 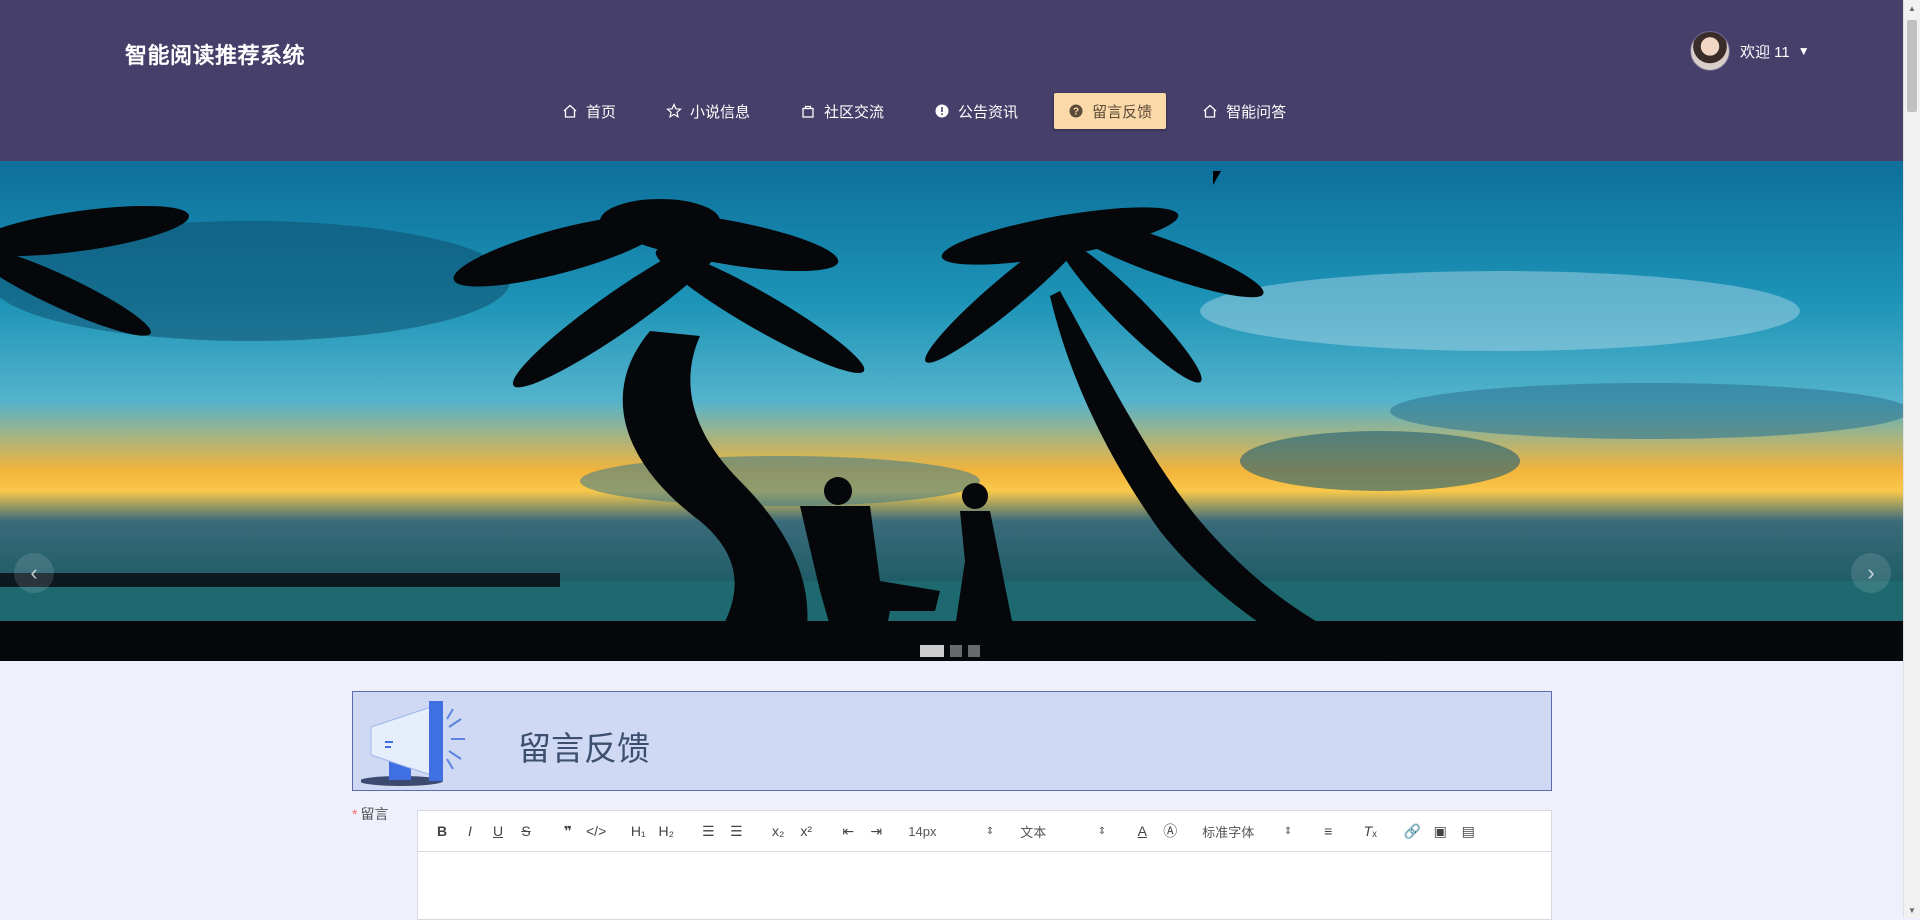 I want to click on nav-label: 首页, so click(x=601, y=112).